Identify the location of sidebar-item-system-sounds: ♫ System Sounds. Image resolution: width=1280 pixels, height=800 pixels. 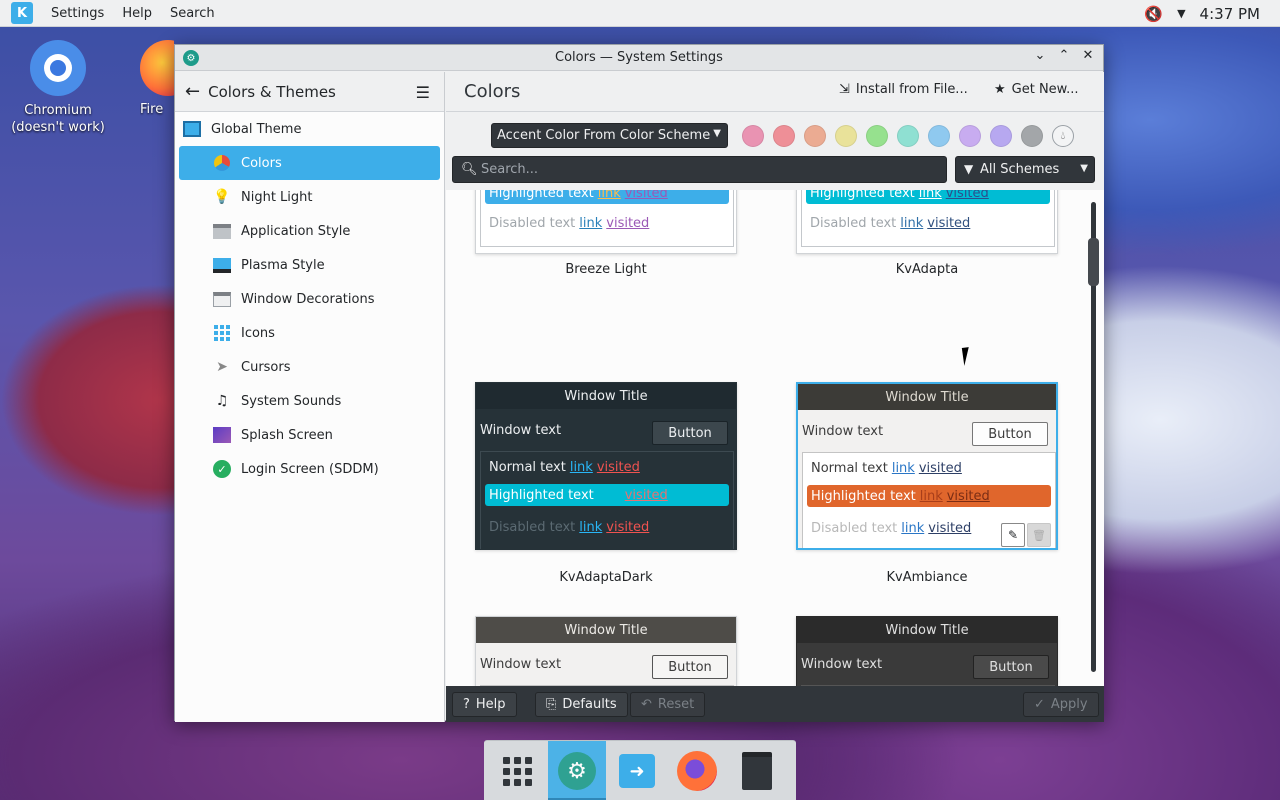
(309, 401).